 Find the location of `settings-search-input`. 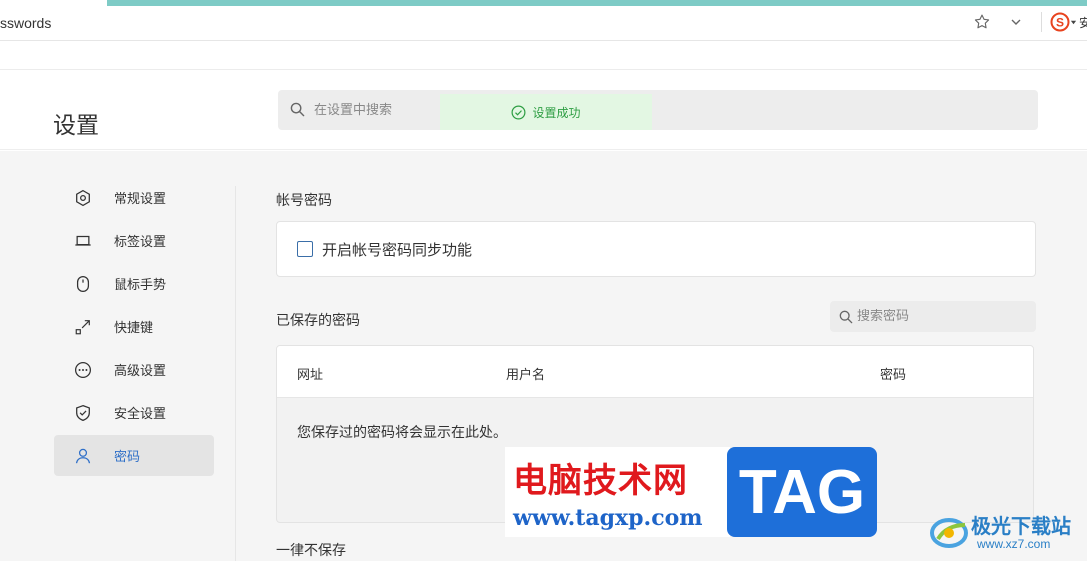

settings-search-input is located at coordinates (374, 110).